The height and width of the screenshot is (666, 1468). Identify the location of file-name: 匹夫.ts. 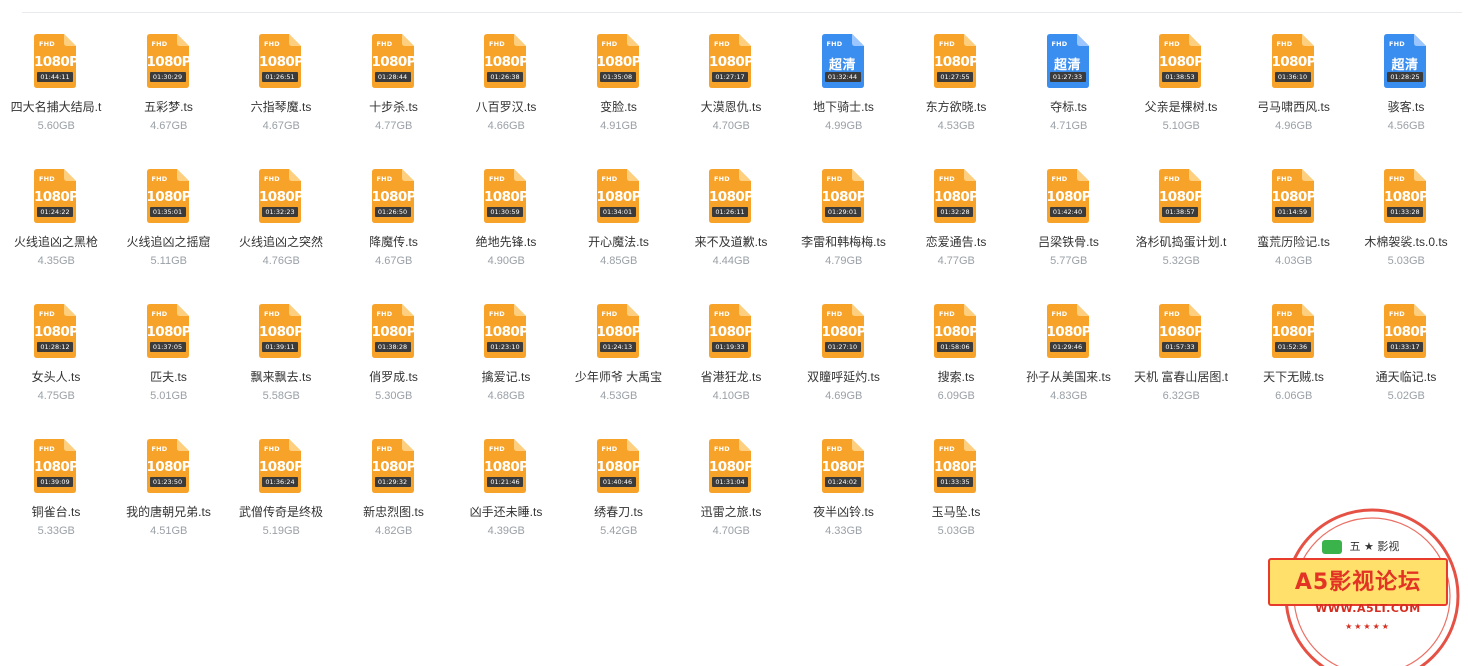
(168, 377).